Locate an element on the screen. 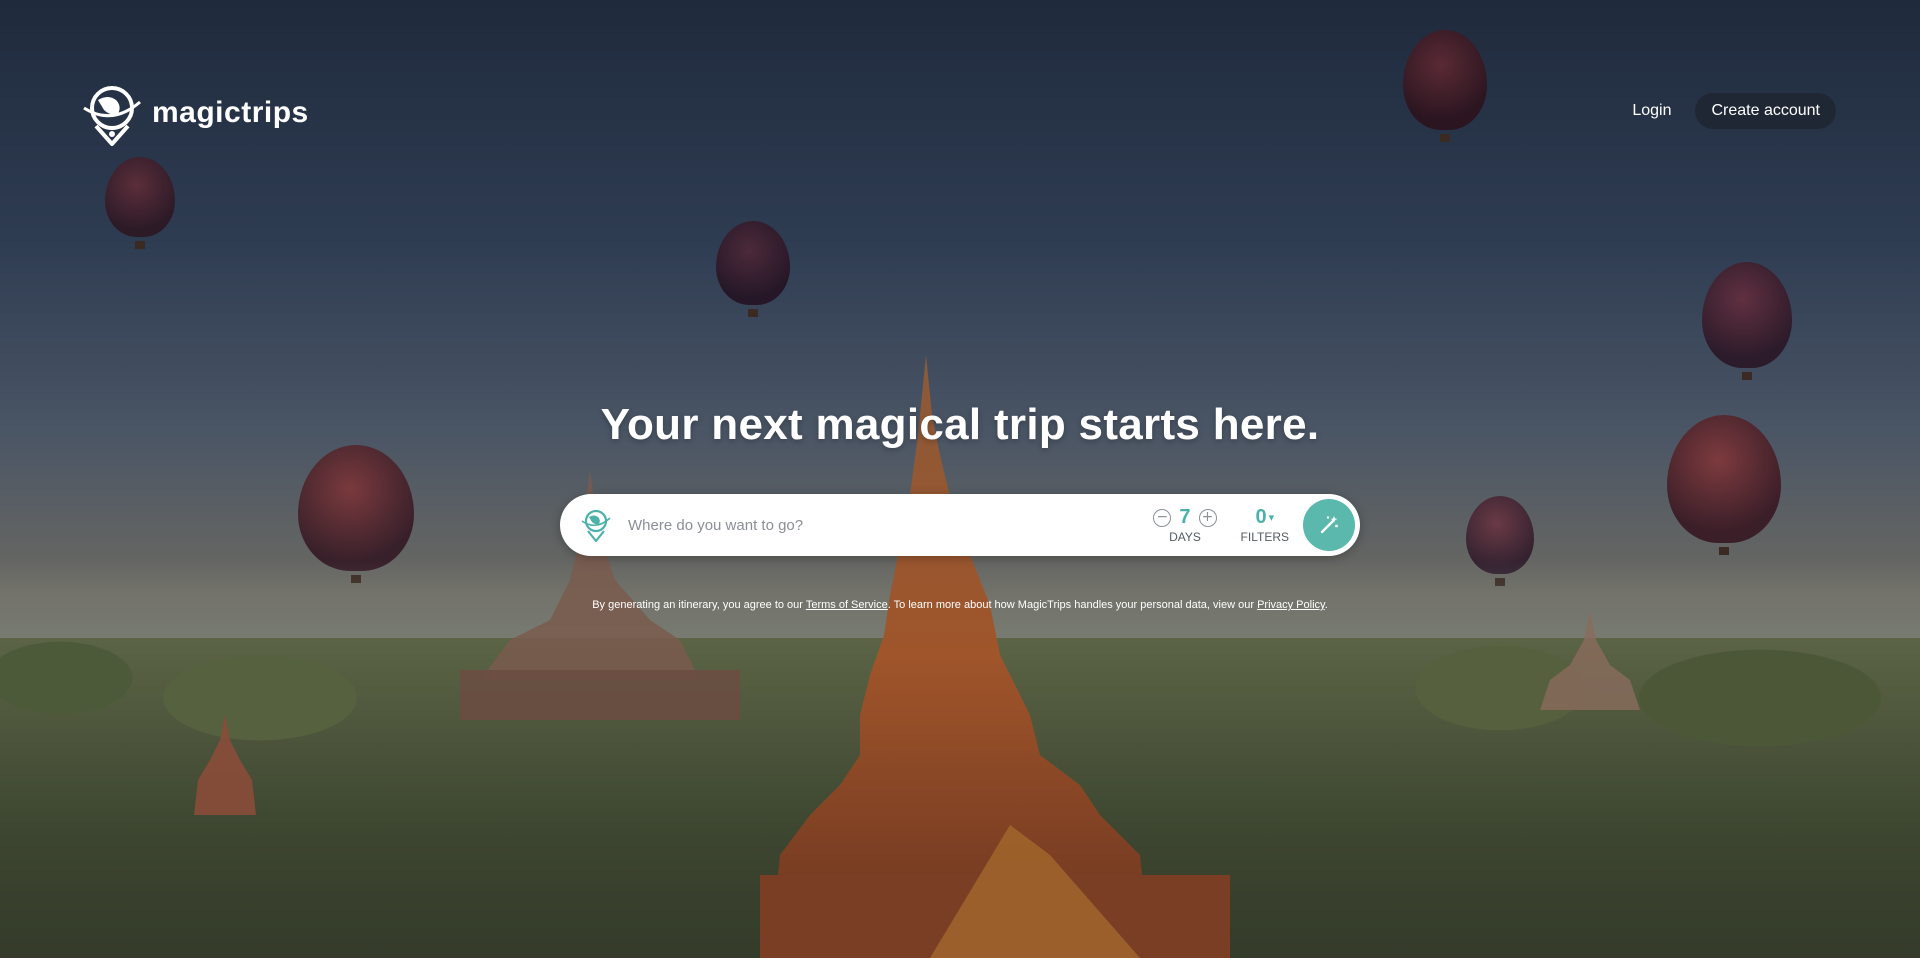 The height and width of the screenshot is (958, 1920). search-bar: − 7 + DAYS 0 ▾ FILTERS is located at coordinates (960, 525).